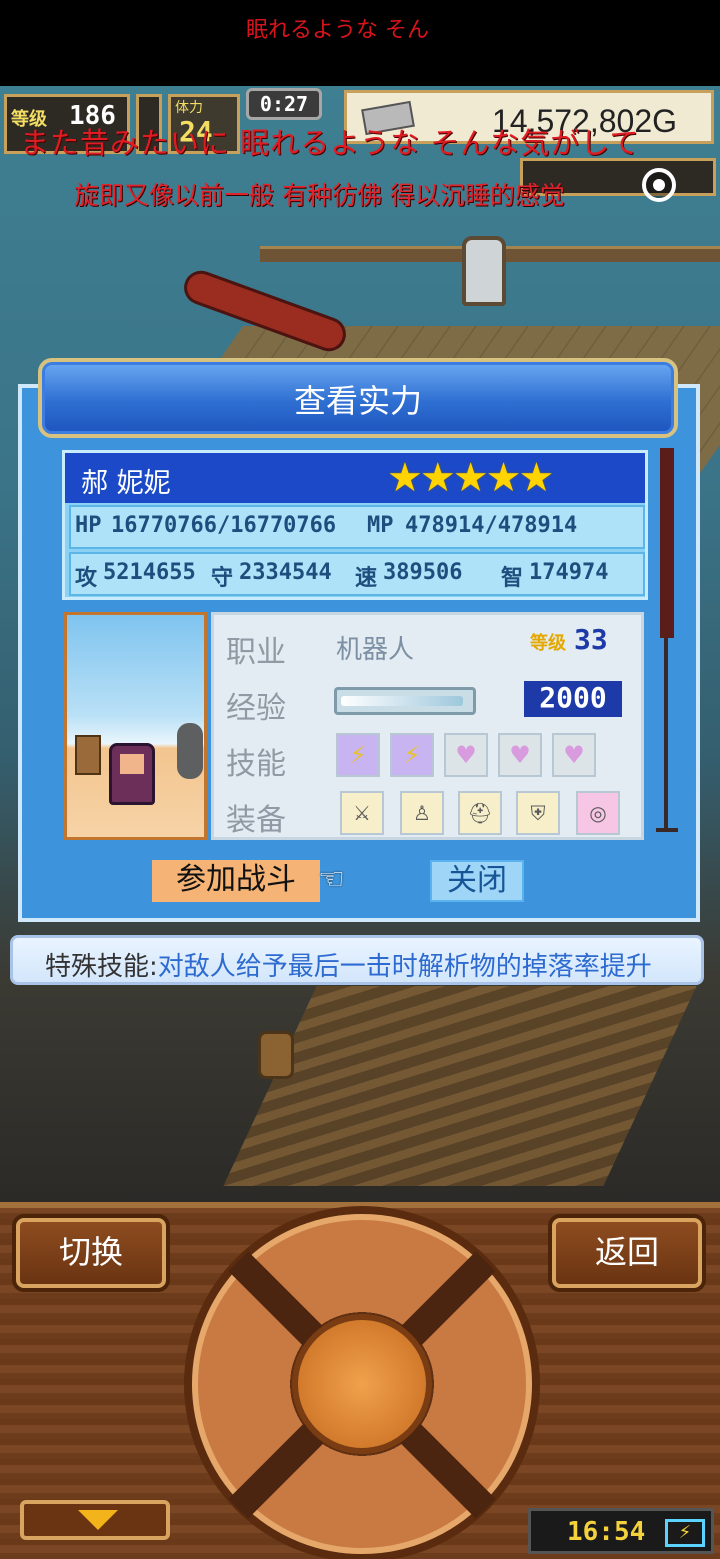  Describe the element at coordinates (319, 195) in the screenshot. I see `subtitle-chinese: 旋即又像以前一般 有种彷佛 得以沉睡的感觉` at that location.